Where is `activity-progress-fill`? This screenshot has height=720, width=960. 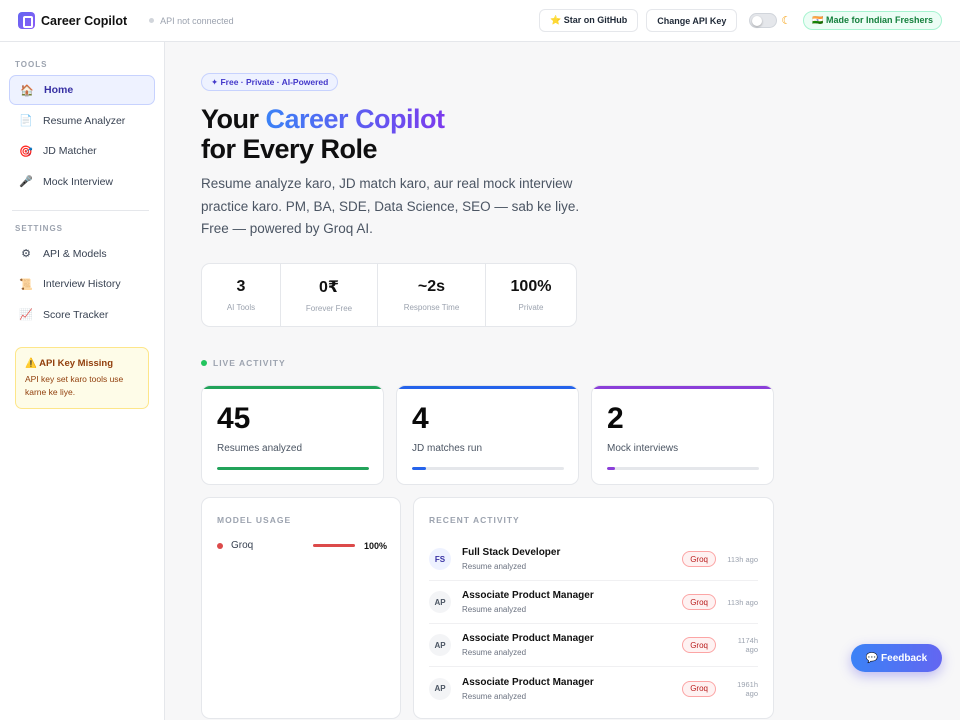 activity-progress-fill is located at coordinates (293, 468).